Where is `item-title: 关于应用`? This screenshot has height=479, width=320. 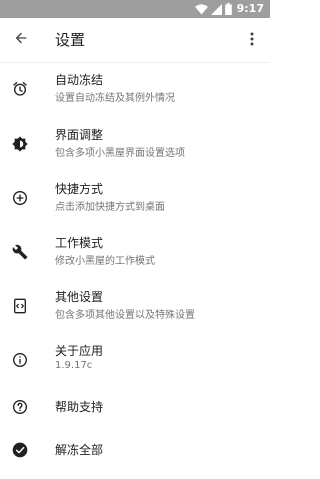 item-title: 关于应用 is located at coordinates (79, 351).